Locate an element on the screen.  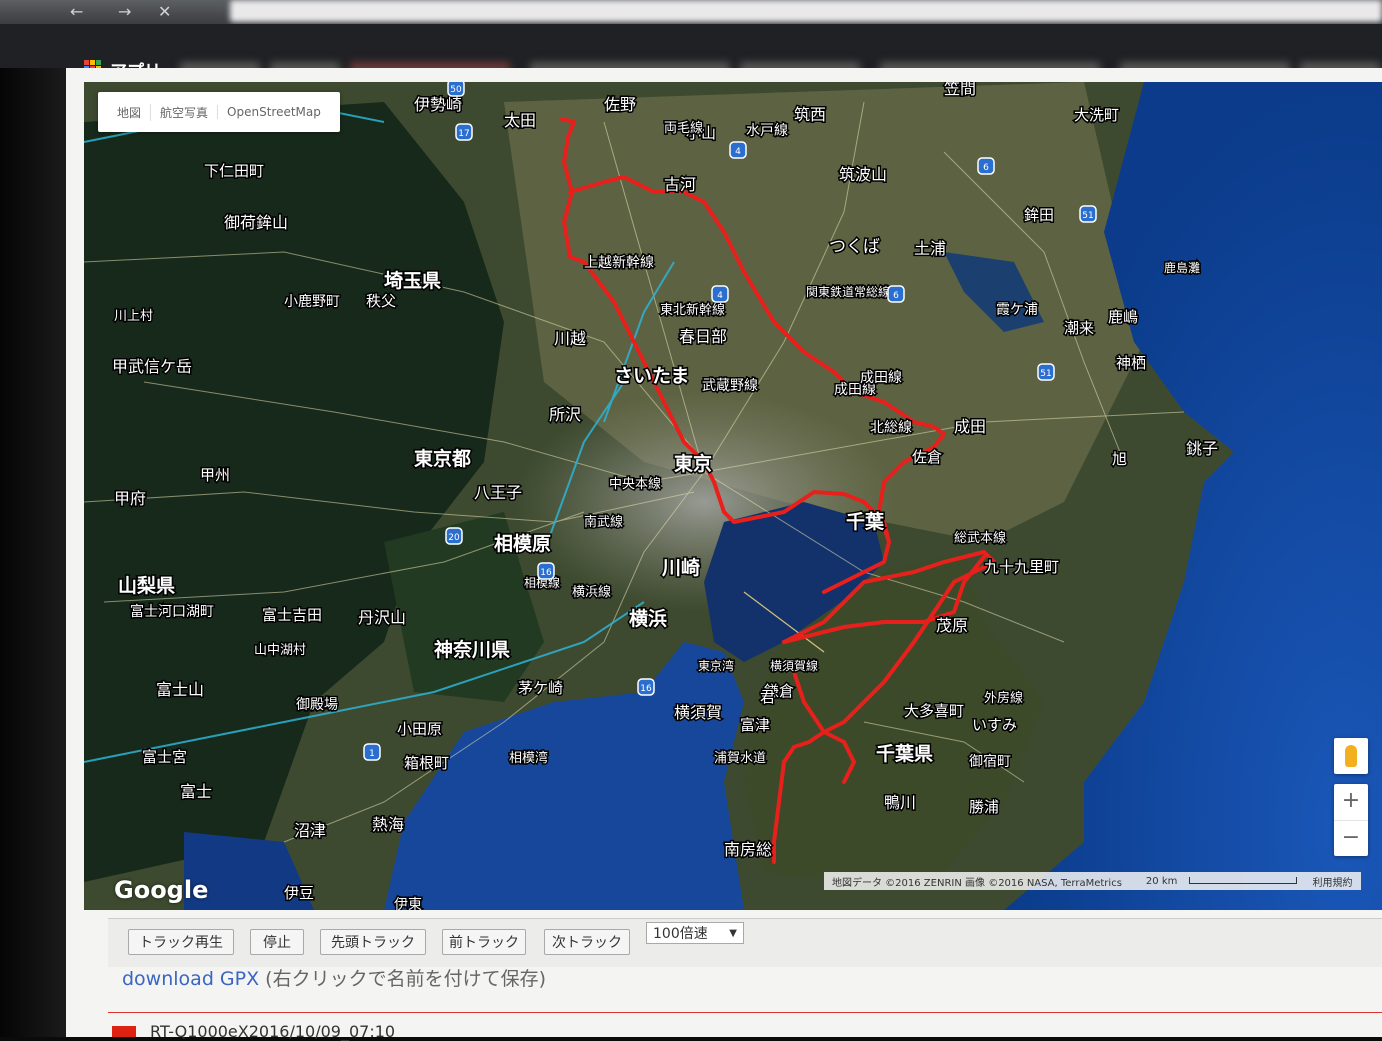
zoom-out-button: − is located at coordinates (1351, 839).